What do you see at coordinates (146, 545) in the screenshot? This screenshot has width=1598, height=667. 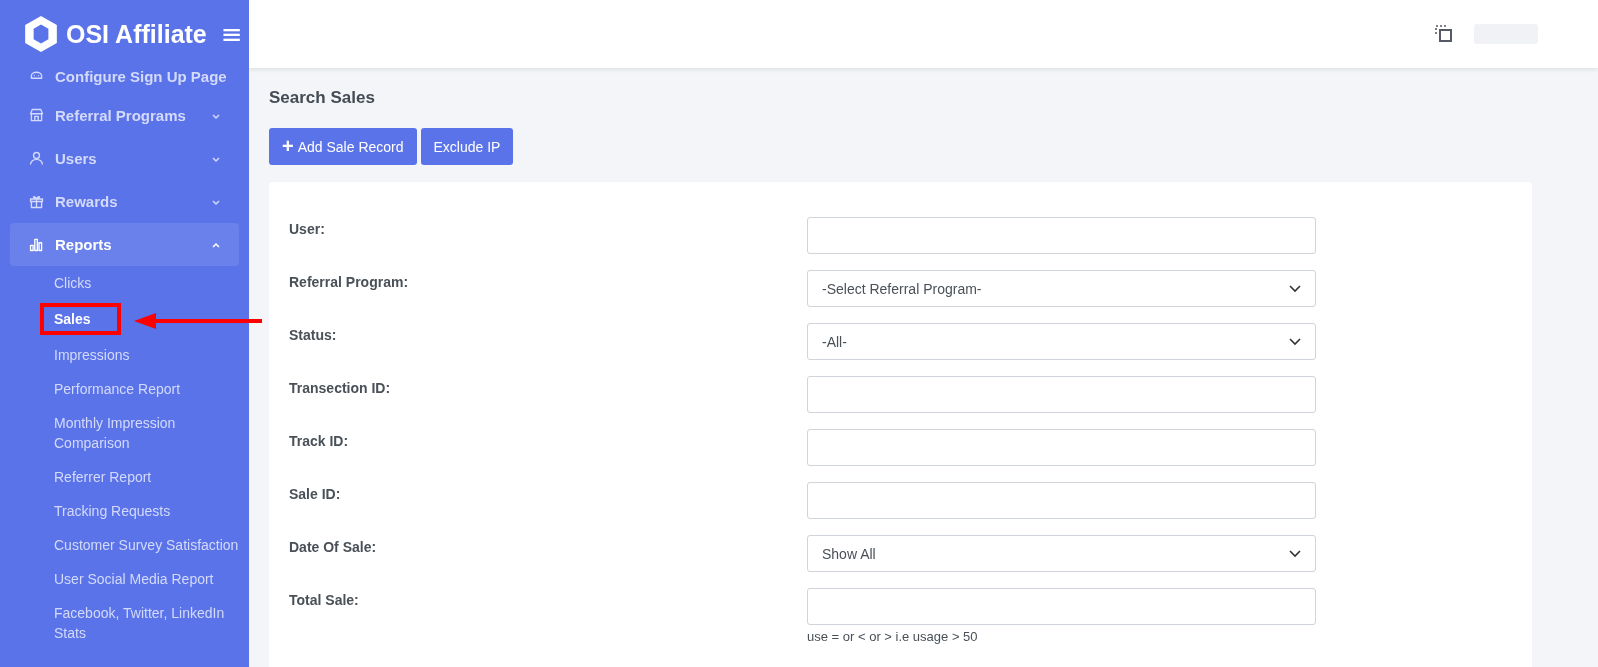 I see `sidebar-subitem: Customer Survey Satisfaction` at bounding box center [146, 545].